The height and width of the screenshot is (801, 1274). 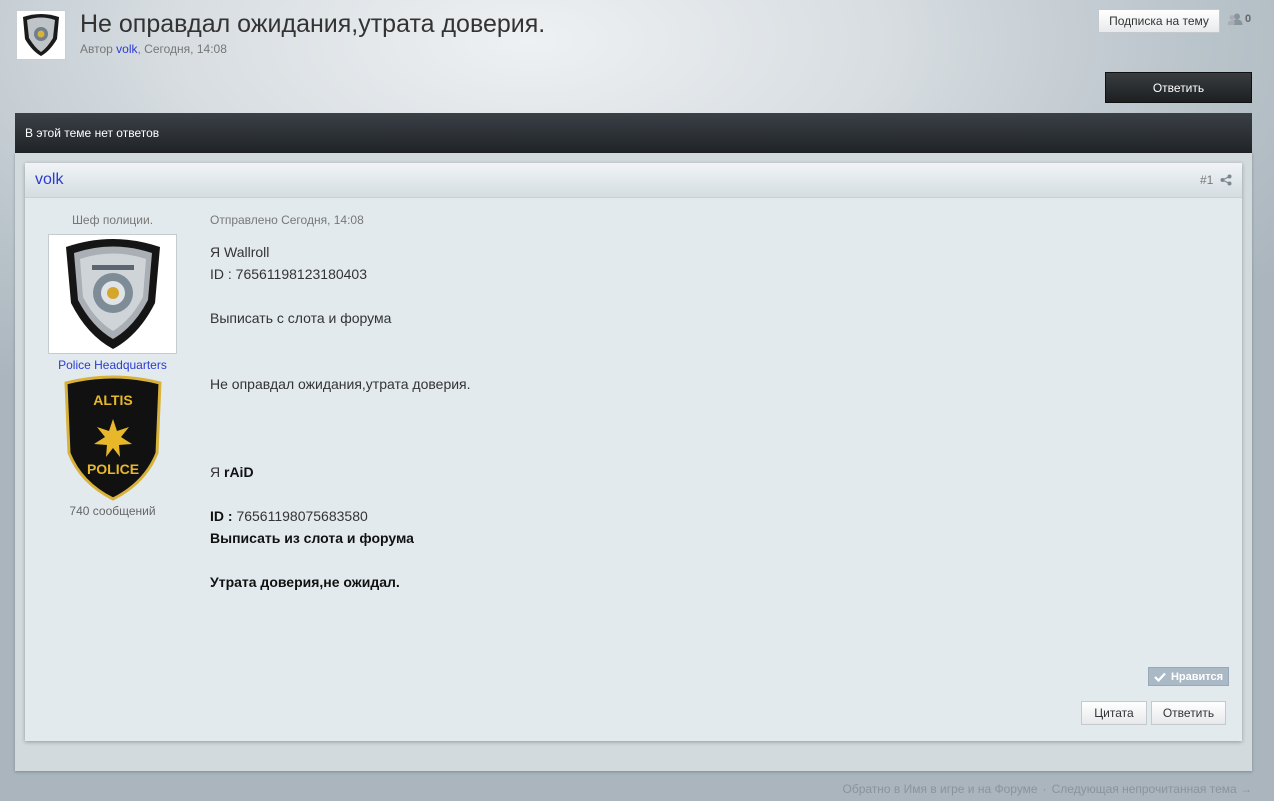 I want to click on altis-police-badge-icon: ALTIS POLICE, so click(x=113, y=438).